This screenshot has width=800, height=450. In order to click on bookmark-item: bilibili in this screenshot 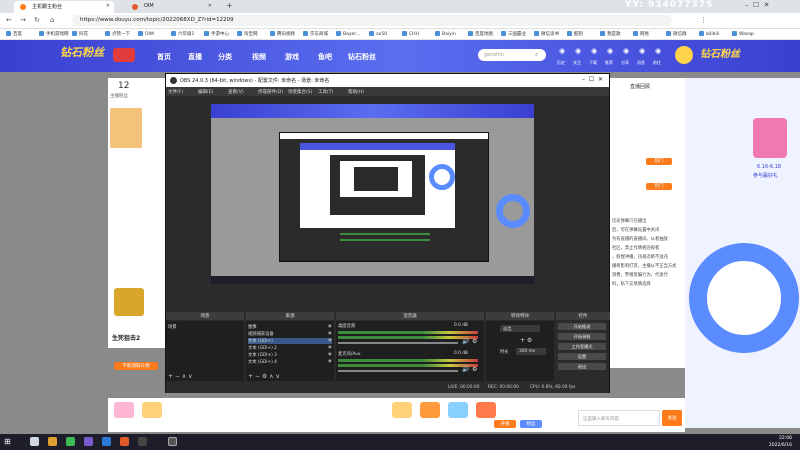, I will do `click(709, 34)`.